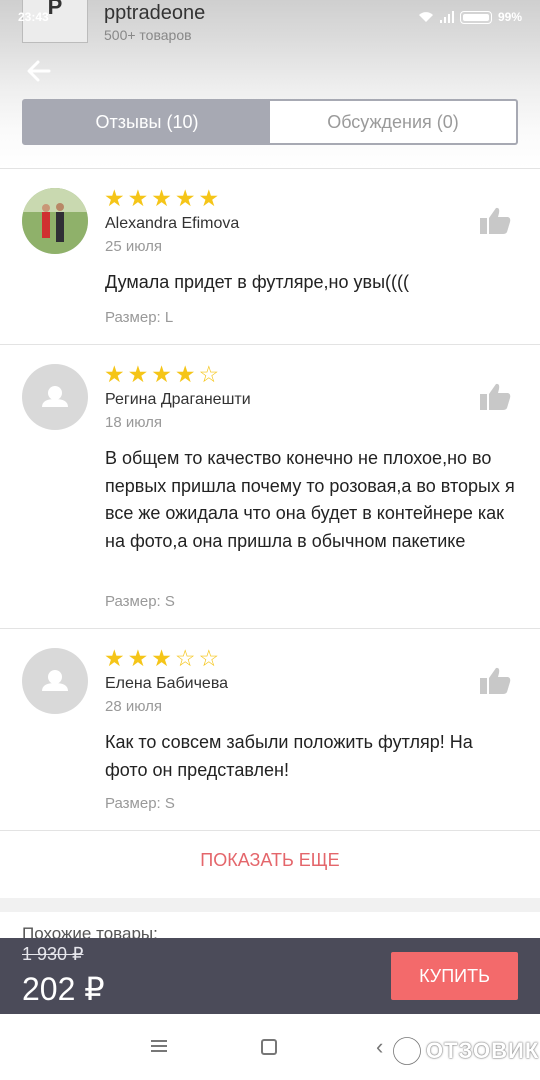 This screenshot has width=540, height=1080. I want to click on tab-discussions: Обсуждения (0), so click(393, 122).